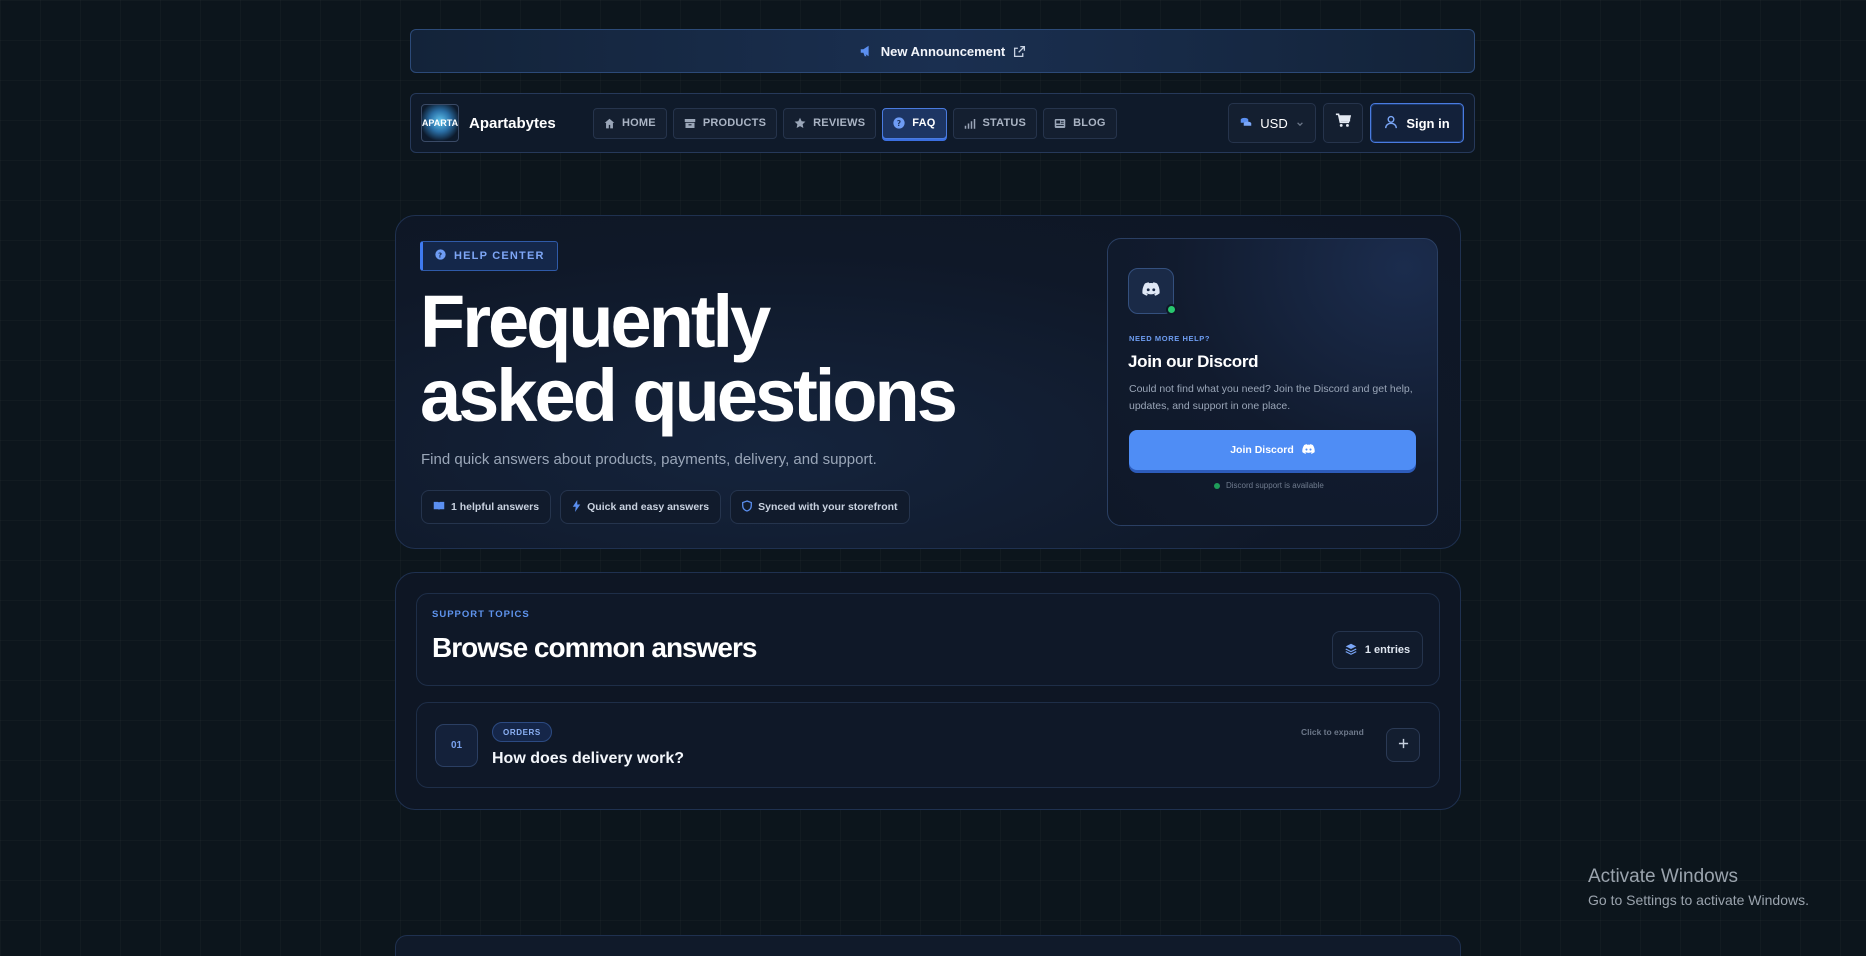 The width and height of the screenshot is (1866, 956). I want to click on currency-selector: USD, so click(1272, 123).